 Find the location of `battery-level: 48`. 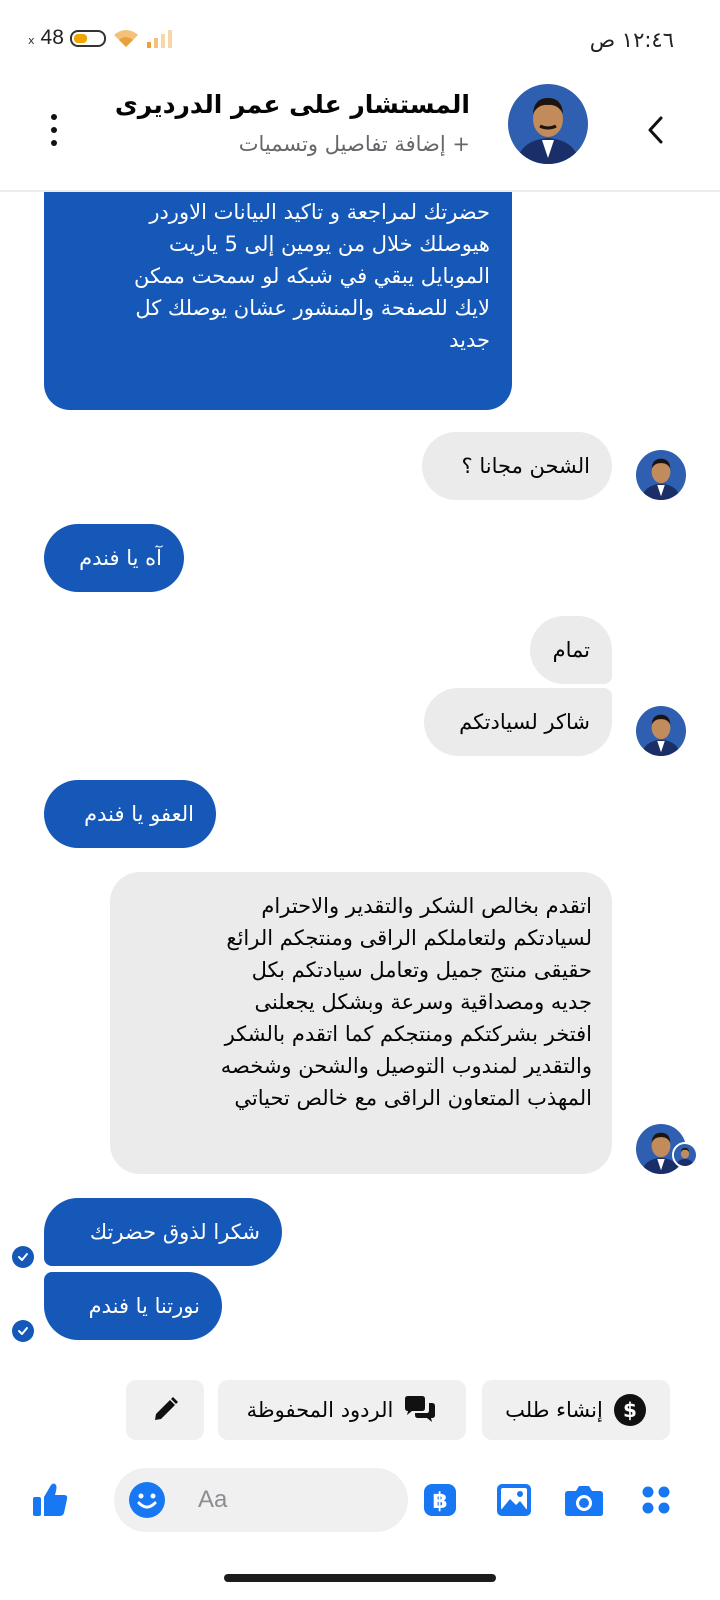

battery-level: 48 is located at coordinates (52, 37).